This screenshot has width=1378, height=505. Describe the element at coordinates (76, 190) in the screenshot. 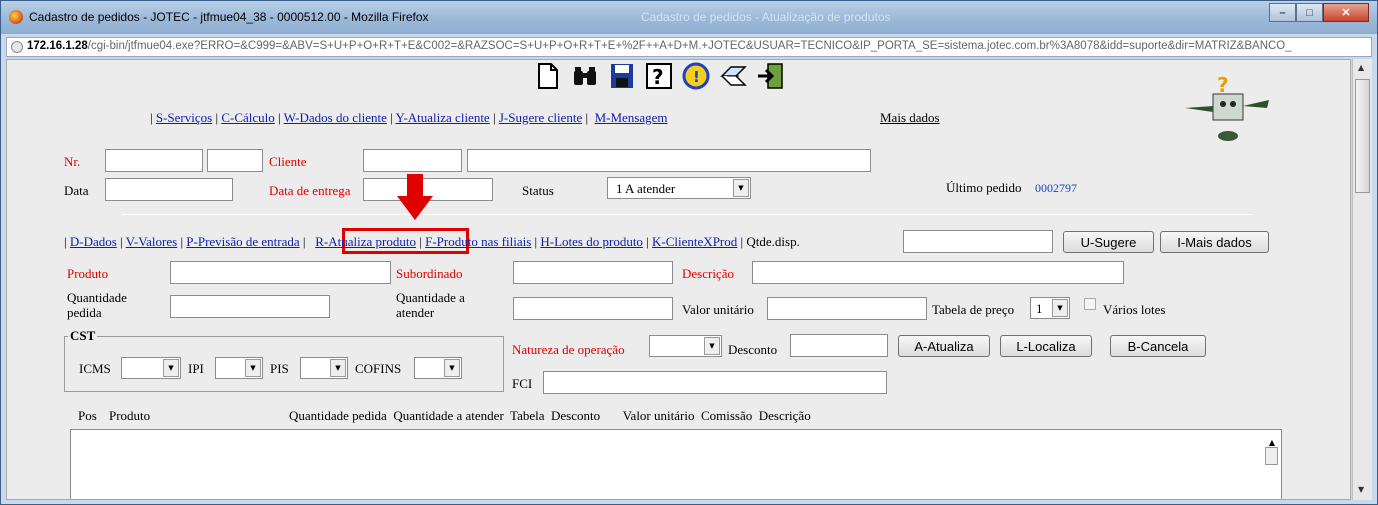

I see `data-label: Data` at that location.